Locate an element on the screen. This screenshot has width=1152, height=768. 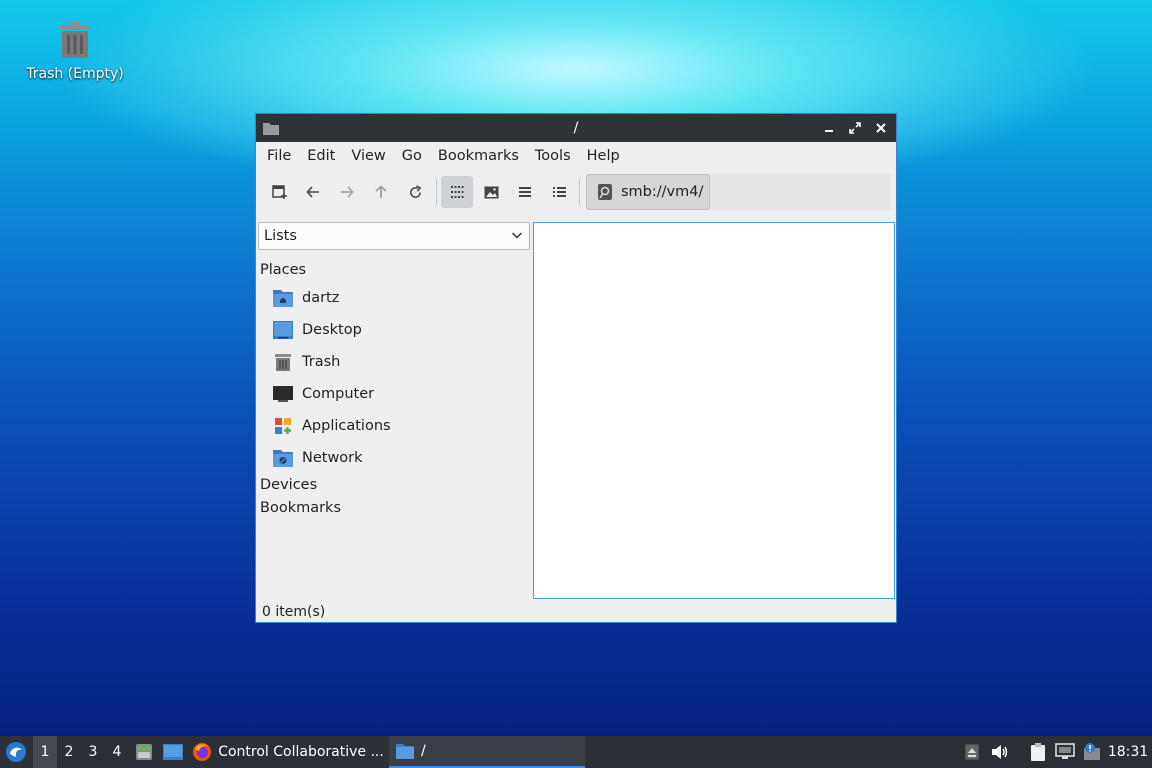
place-desktop: Desktop is located at coordinates (397, 330).